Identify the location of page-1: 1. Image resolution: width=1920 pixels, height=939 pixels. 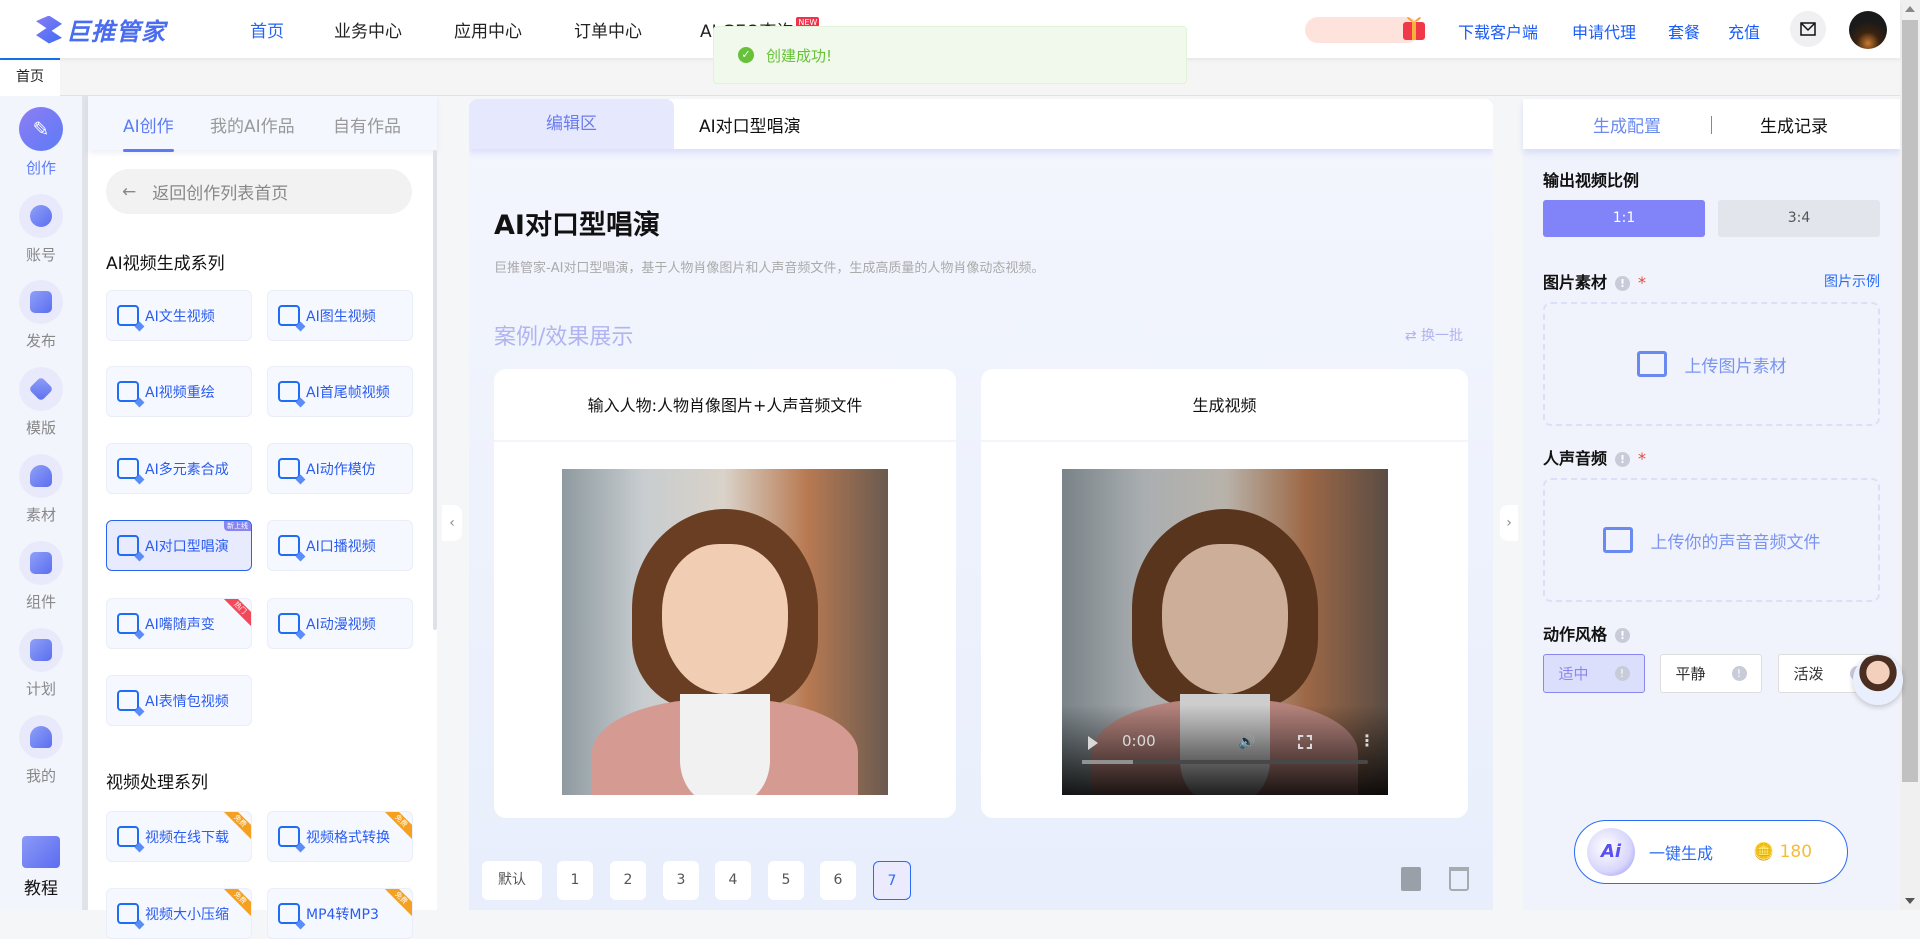
(575, 880).